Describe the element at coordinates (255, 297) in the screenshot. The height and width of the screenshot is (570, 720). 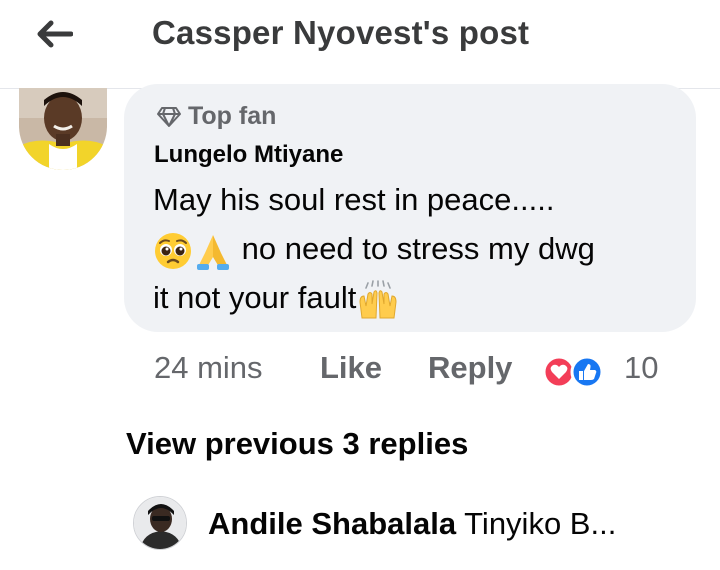
I see `comment-line-3-text: it not your fault` at that location.